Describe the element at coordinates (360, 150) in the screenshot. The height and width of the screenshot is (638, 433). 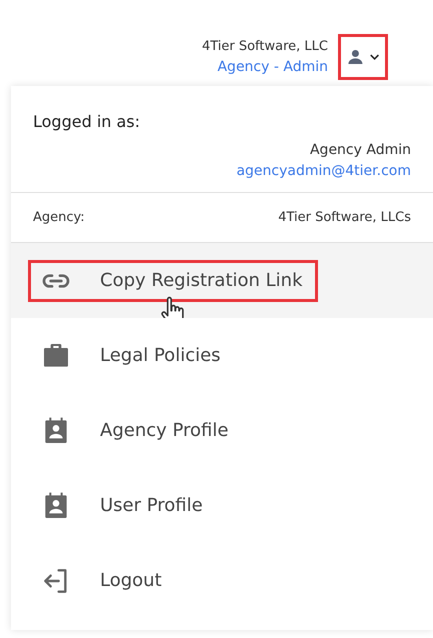
I see `user-name: Agency Admin` at that location.